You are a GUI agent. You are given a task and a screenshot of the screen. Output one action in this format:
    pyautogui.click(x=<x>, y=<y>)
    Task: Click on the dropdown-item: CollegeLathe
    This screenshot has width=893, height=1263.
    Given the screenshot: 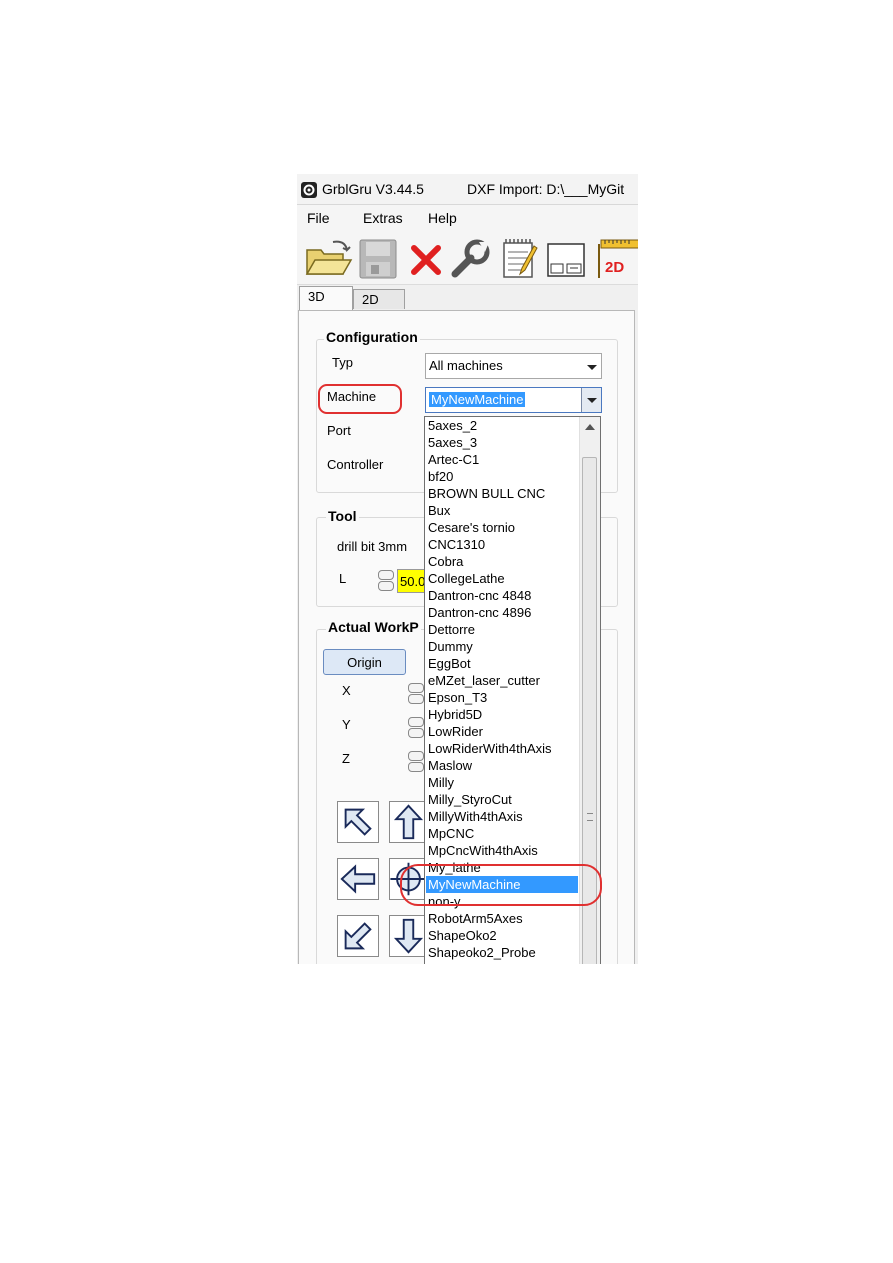 What is the action you would take?
    pyautogui.click(x=502, y=578)
    